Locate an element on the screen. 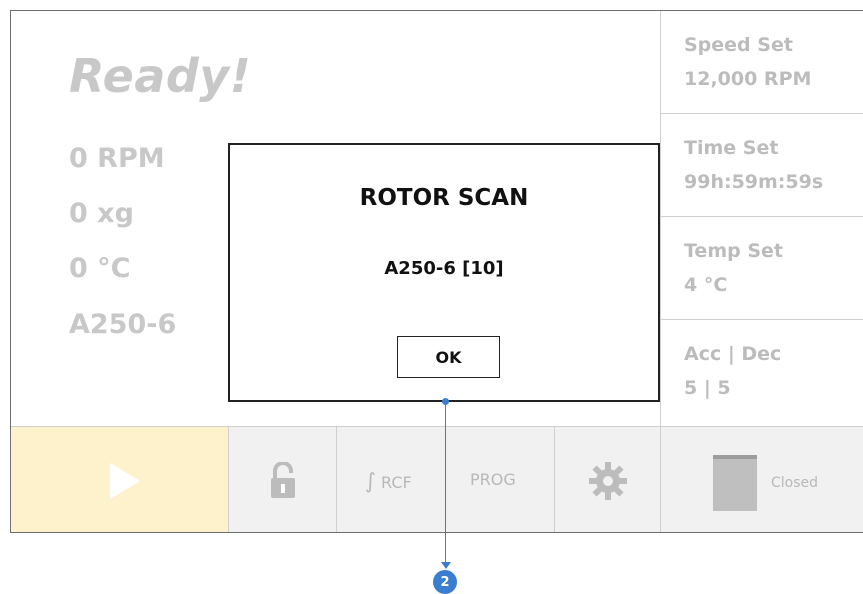  rcf-prog-section: ∫ RCF PROG is located at coordinates (446, 479).